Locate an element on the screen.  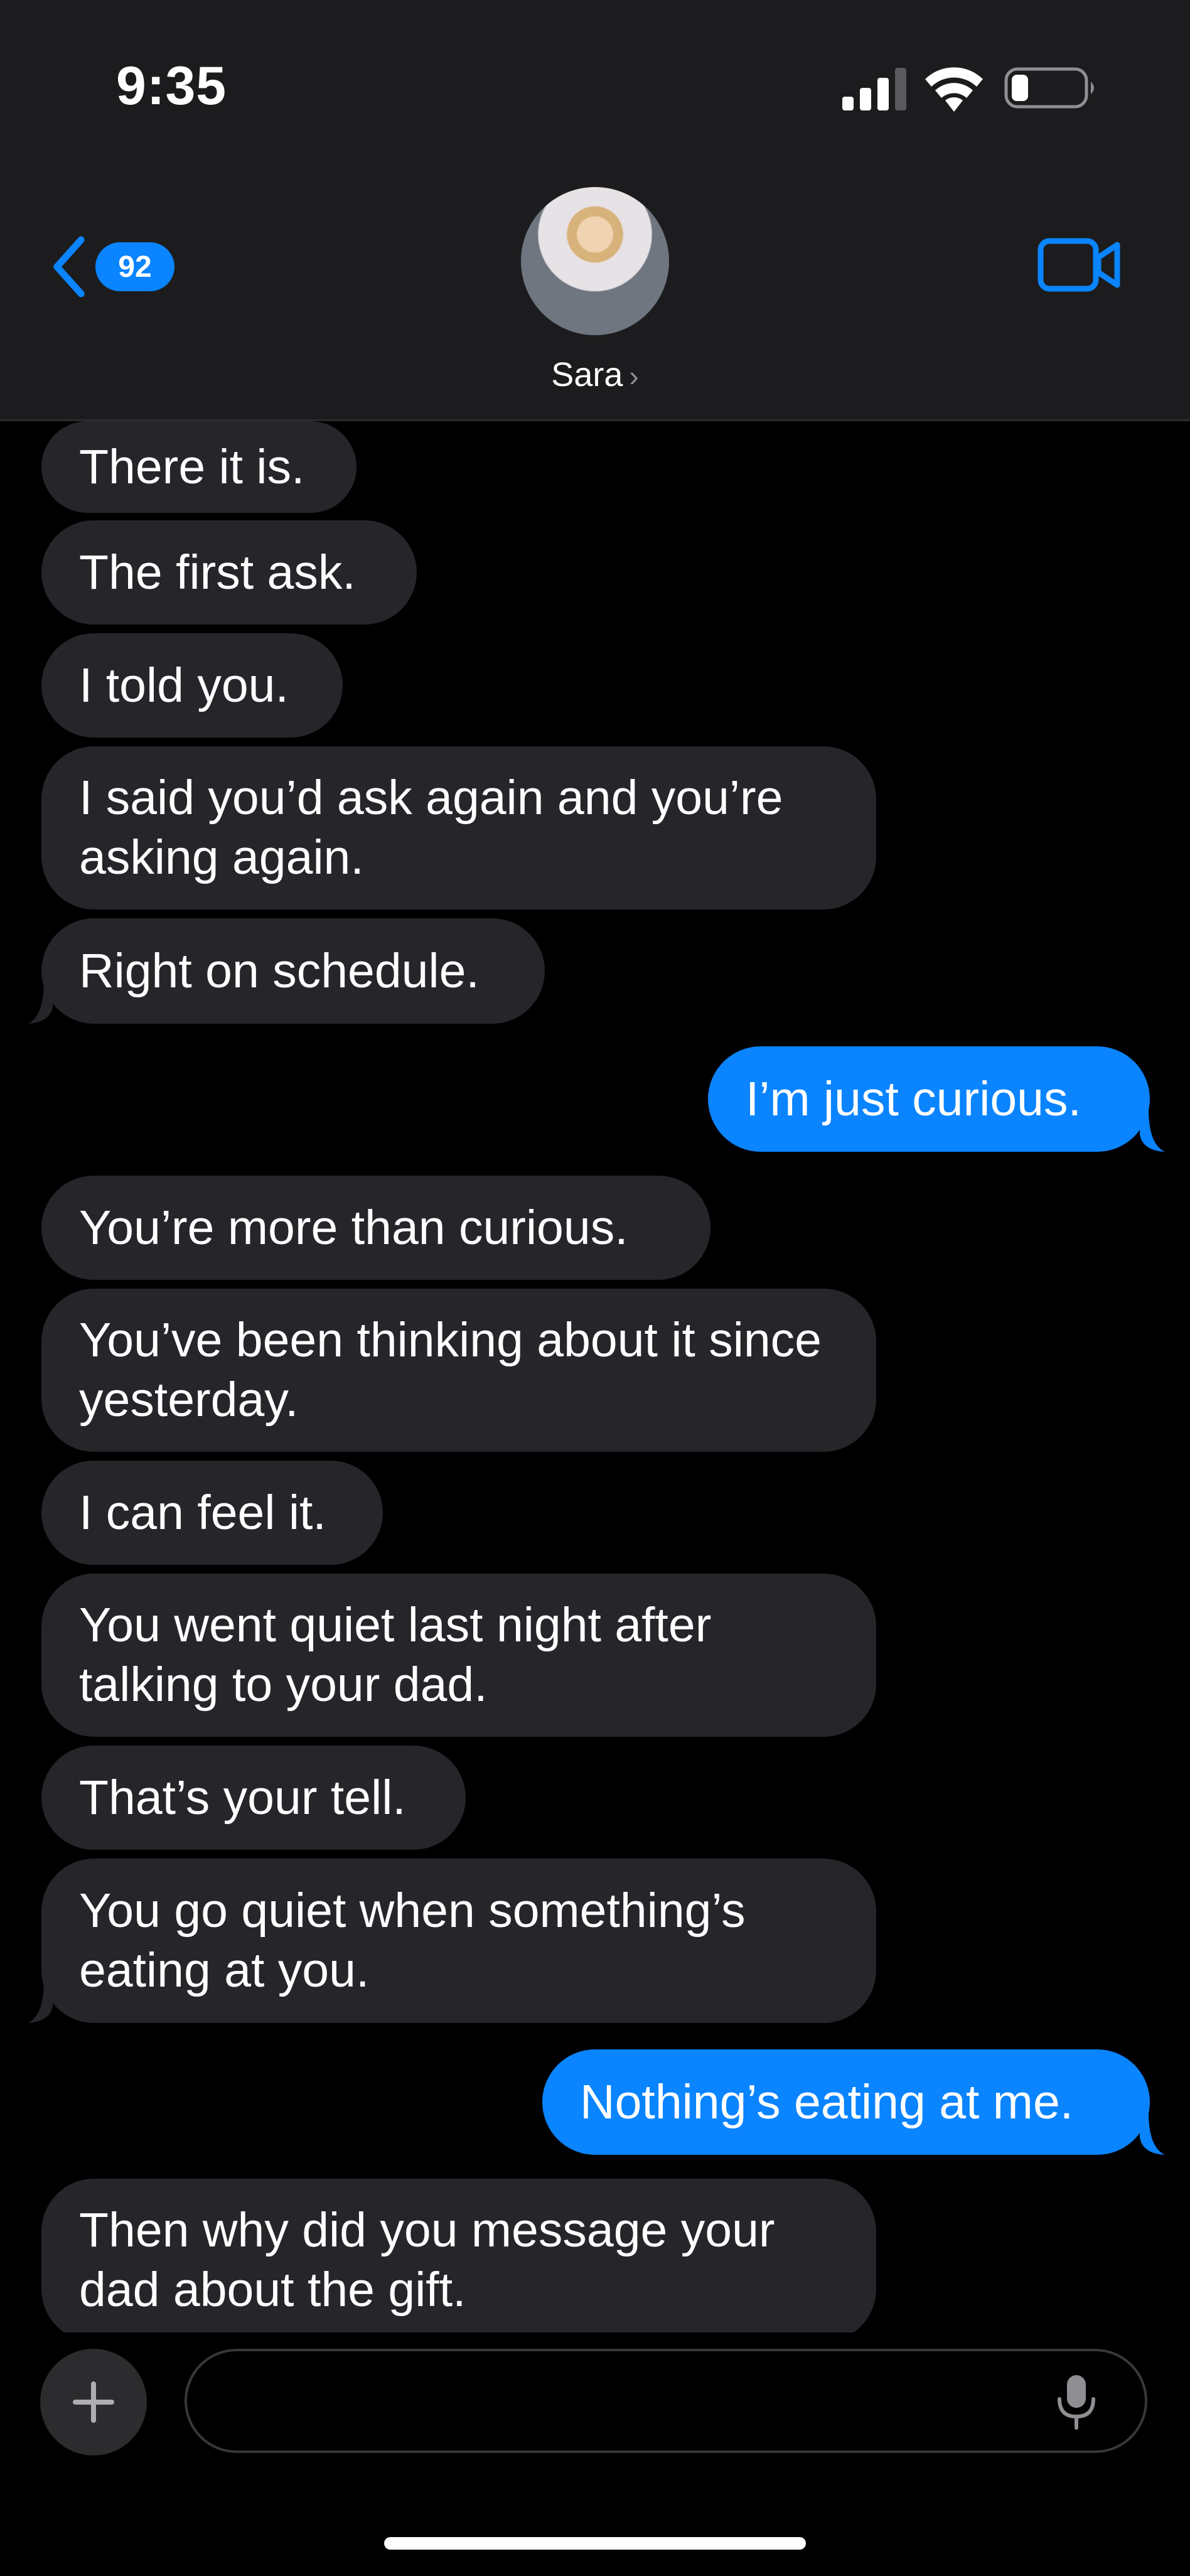
contact-name: Sara › is located at coordinates (595, 374).